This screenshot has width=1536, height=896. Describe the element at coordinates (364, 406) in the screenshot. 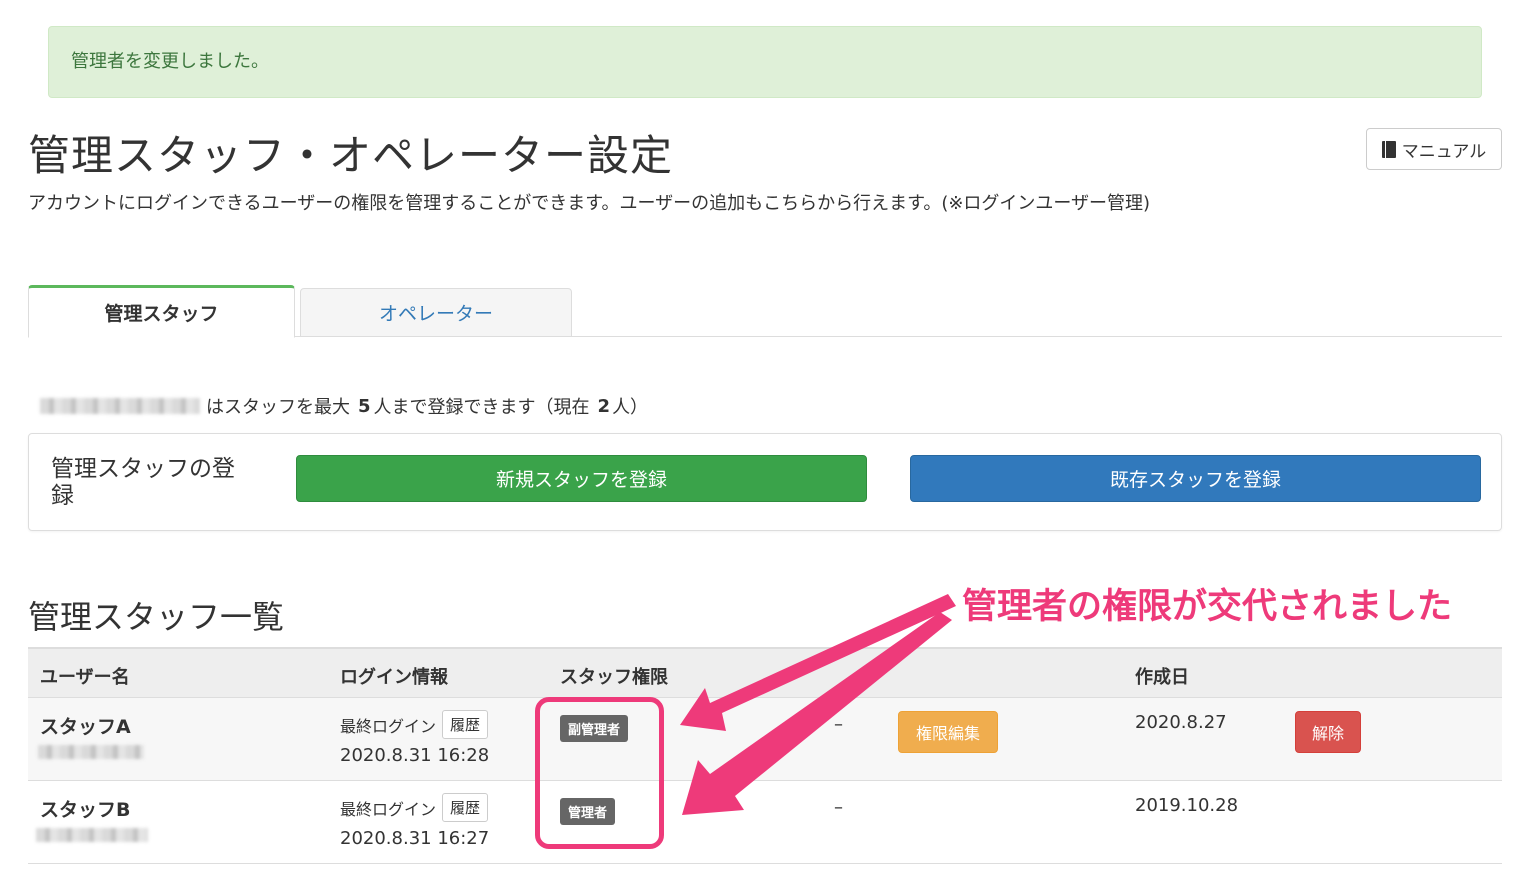

I see `limit-max: 5` at that location.